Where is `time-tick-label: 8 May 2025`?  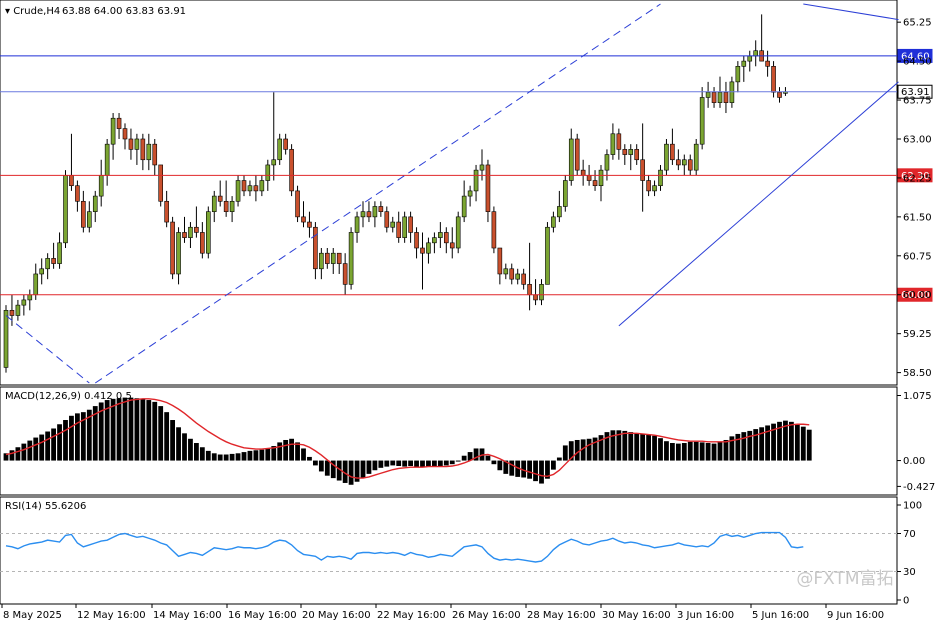 time-tick-label: 8 May 2025 is located at coordinates (32, 615).